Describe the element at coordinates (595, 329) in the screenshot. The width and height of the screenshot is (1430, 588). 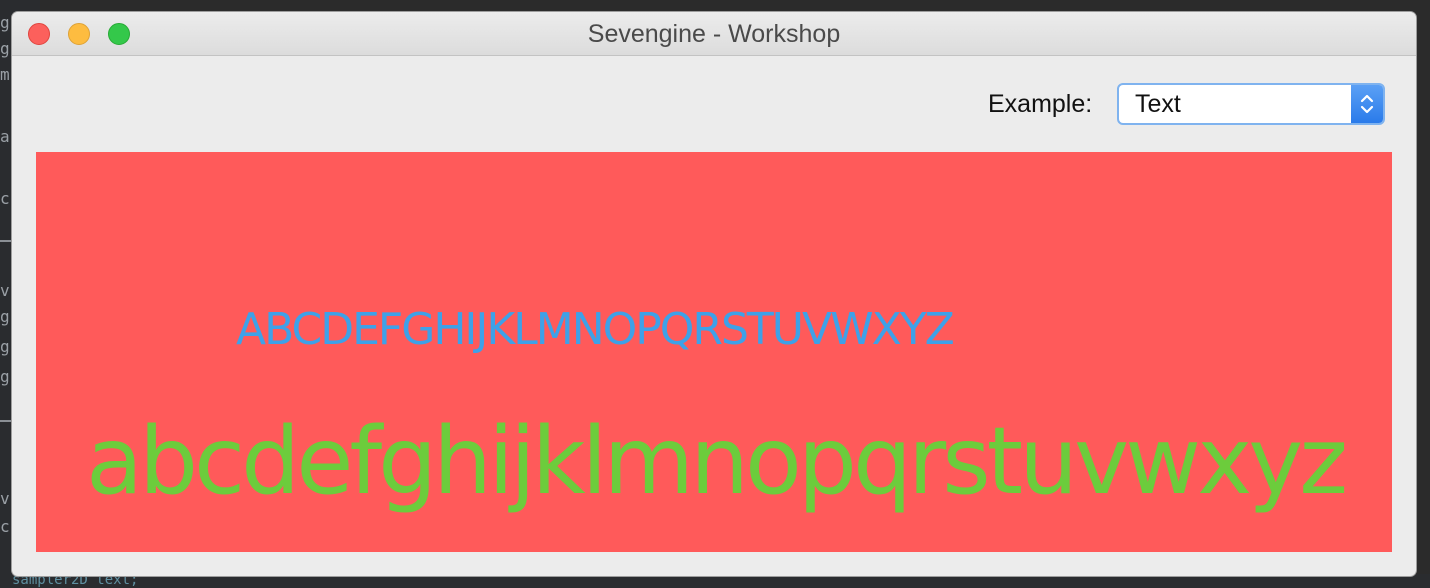
I see `uppercase-sample-text: ABCDEFGHIJKLMNOPQRSTUVWXYZ` at that location.